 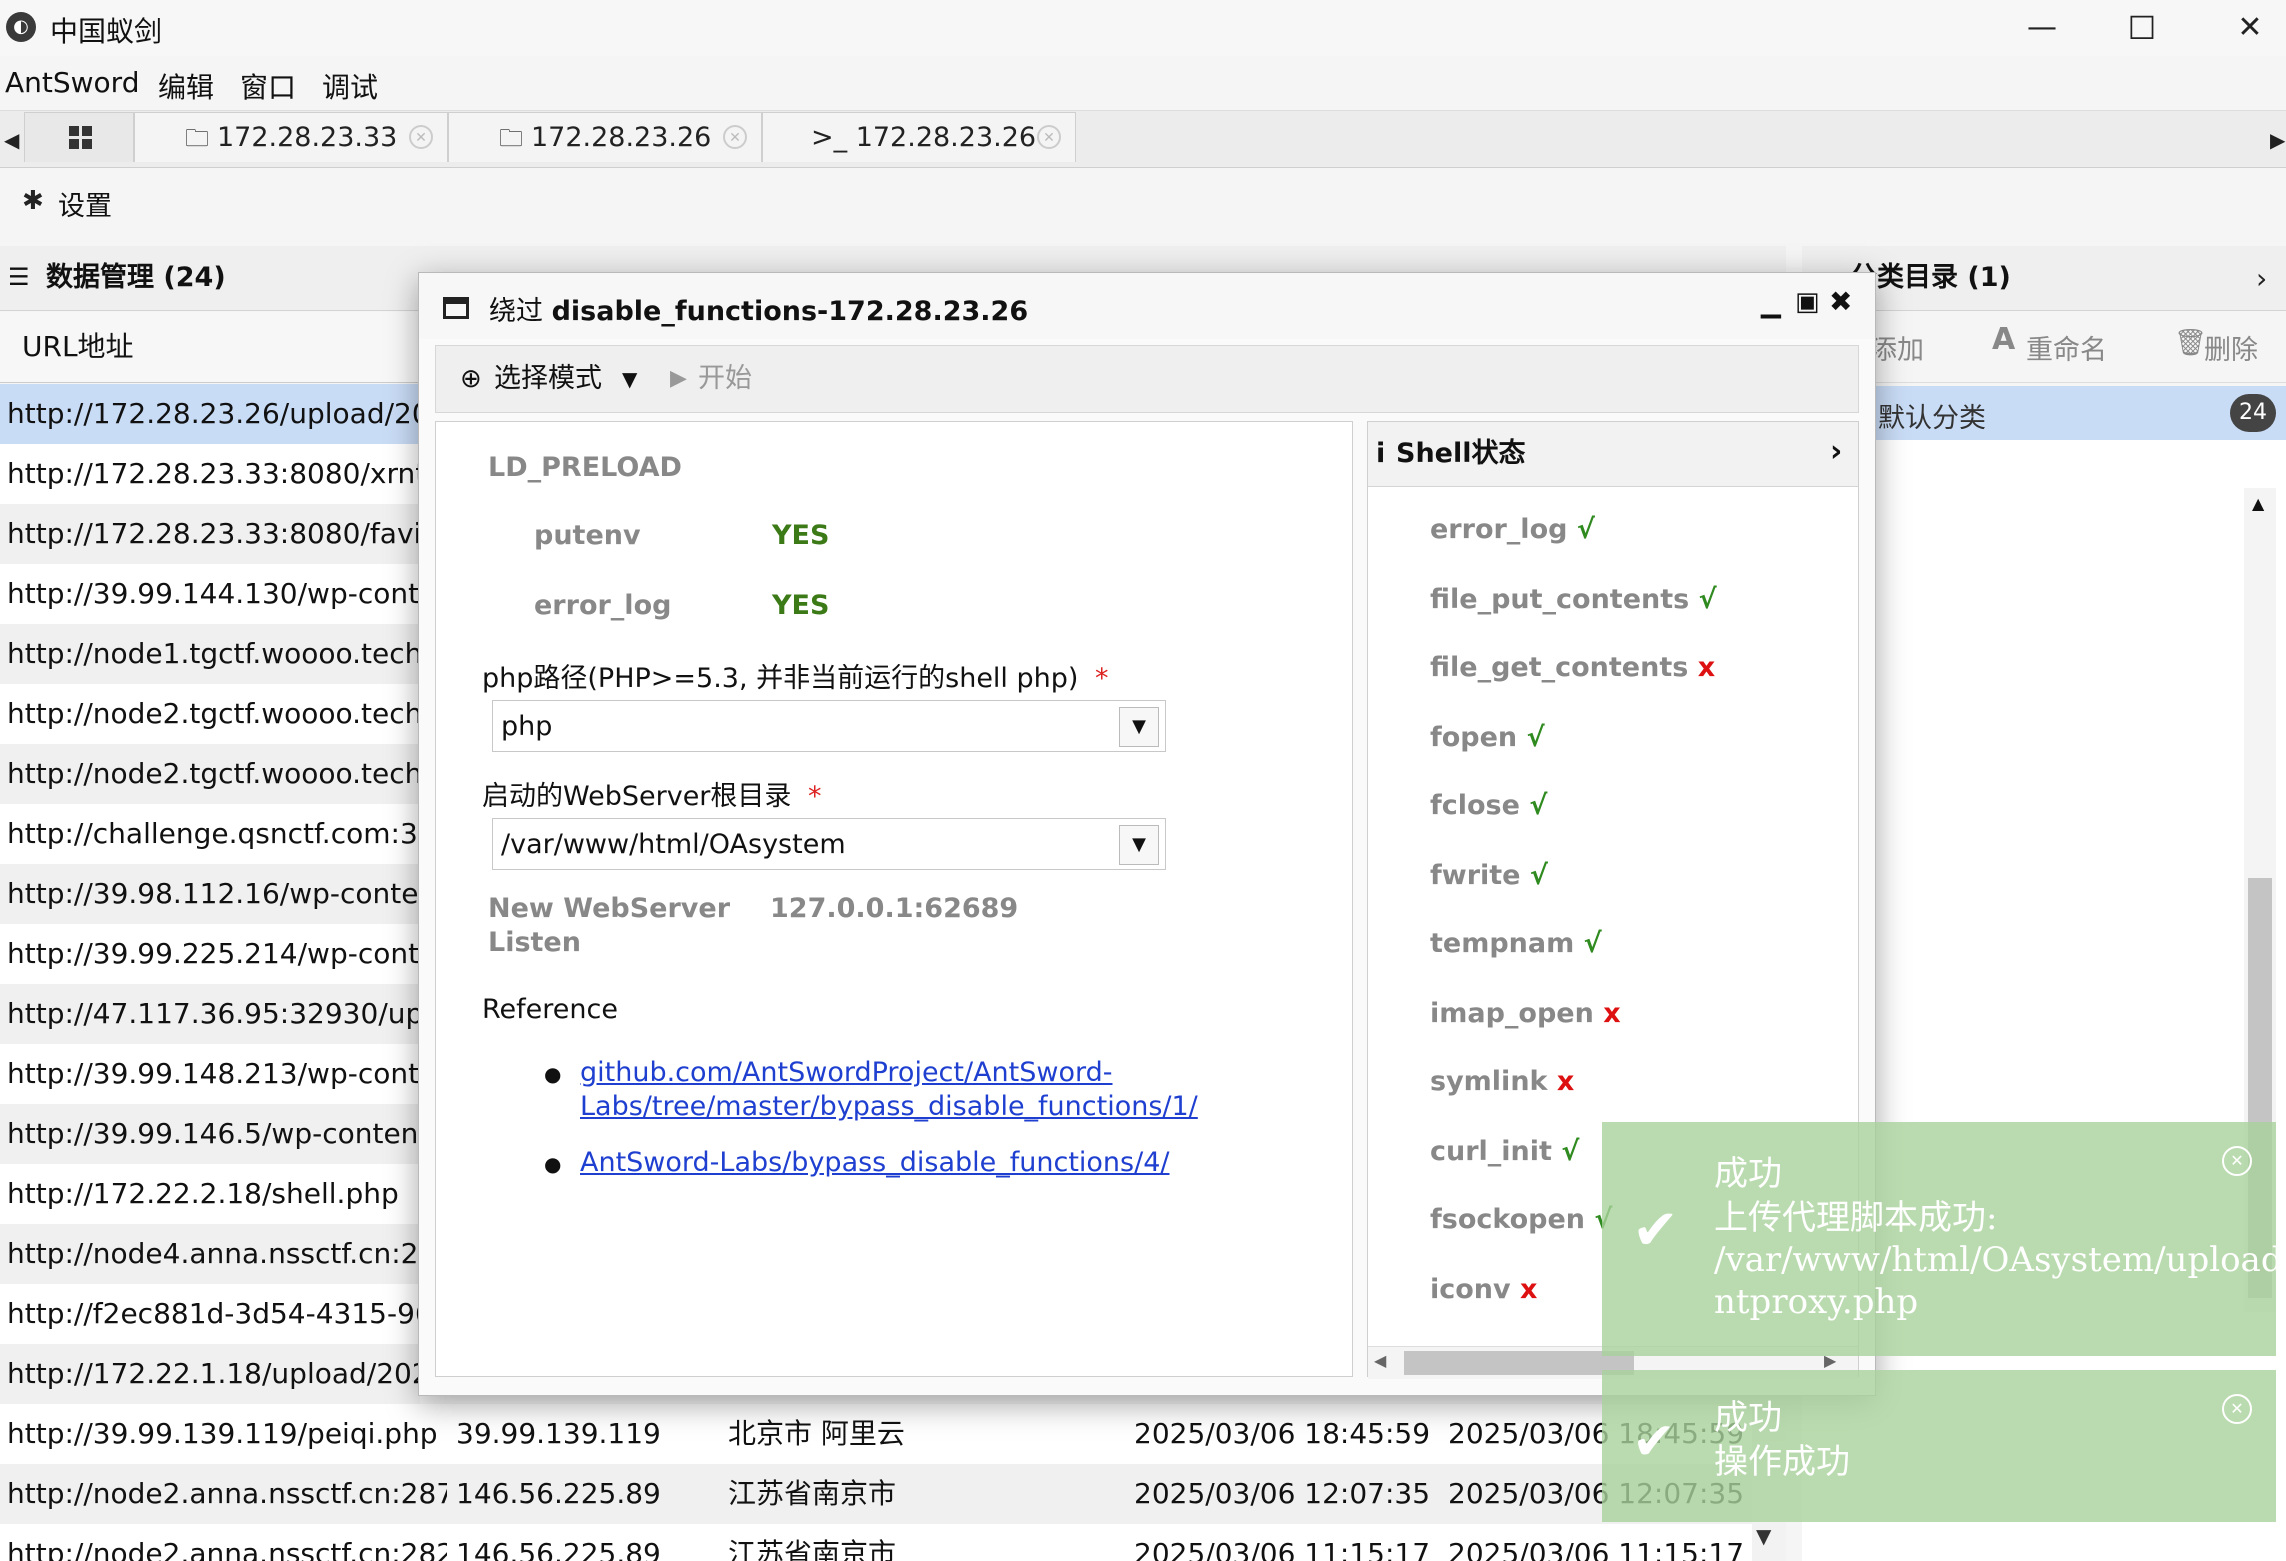 I want to click on table-row: http://f2ec881d-3d54-4315-964, so click(x=210, y=1314).